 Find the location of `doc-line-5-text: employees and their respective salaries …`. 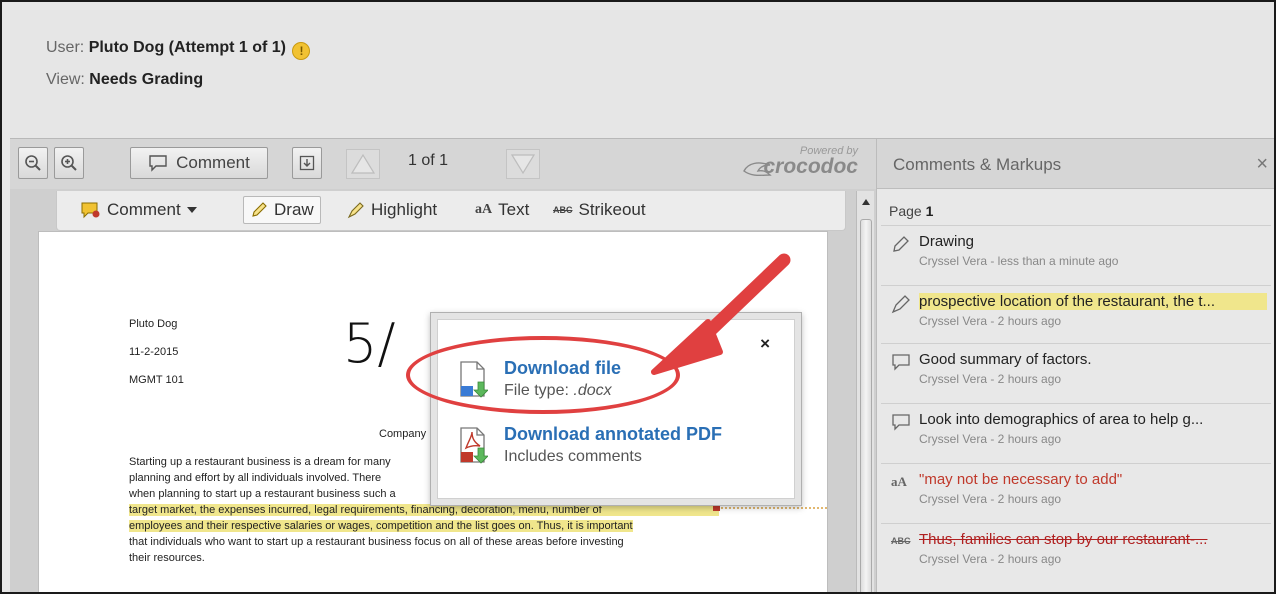

doc-line-5-text: employees and their respective salaries … is located at coordinates (381, 526).